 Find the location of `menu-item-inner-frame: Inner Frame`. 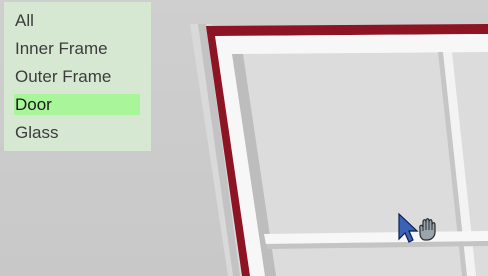

menu-item-inner-frame: Inner Frame is located at coordinates (61, 48).